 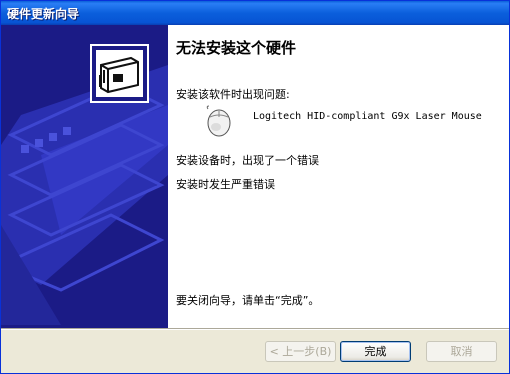 I want to click on problem-intro-text: 安装该软件时出现问题:, so click(x=233, y=94).